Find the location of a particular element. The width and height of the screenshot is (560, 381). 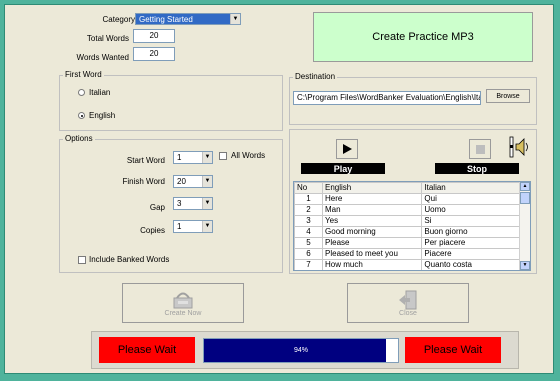

progress-bar: 94% is located at coordinates (301, 350).